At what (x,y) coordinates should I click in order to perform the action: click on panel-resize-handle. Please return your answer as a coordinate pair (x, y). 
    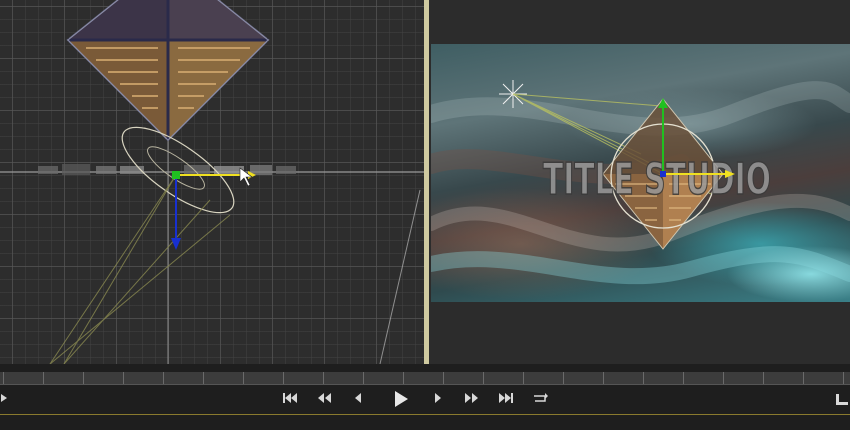
    Looking at the image, I should click on (840, 399).